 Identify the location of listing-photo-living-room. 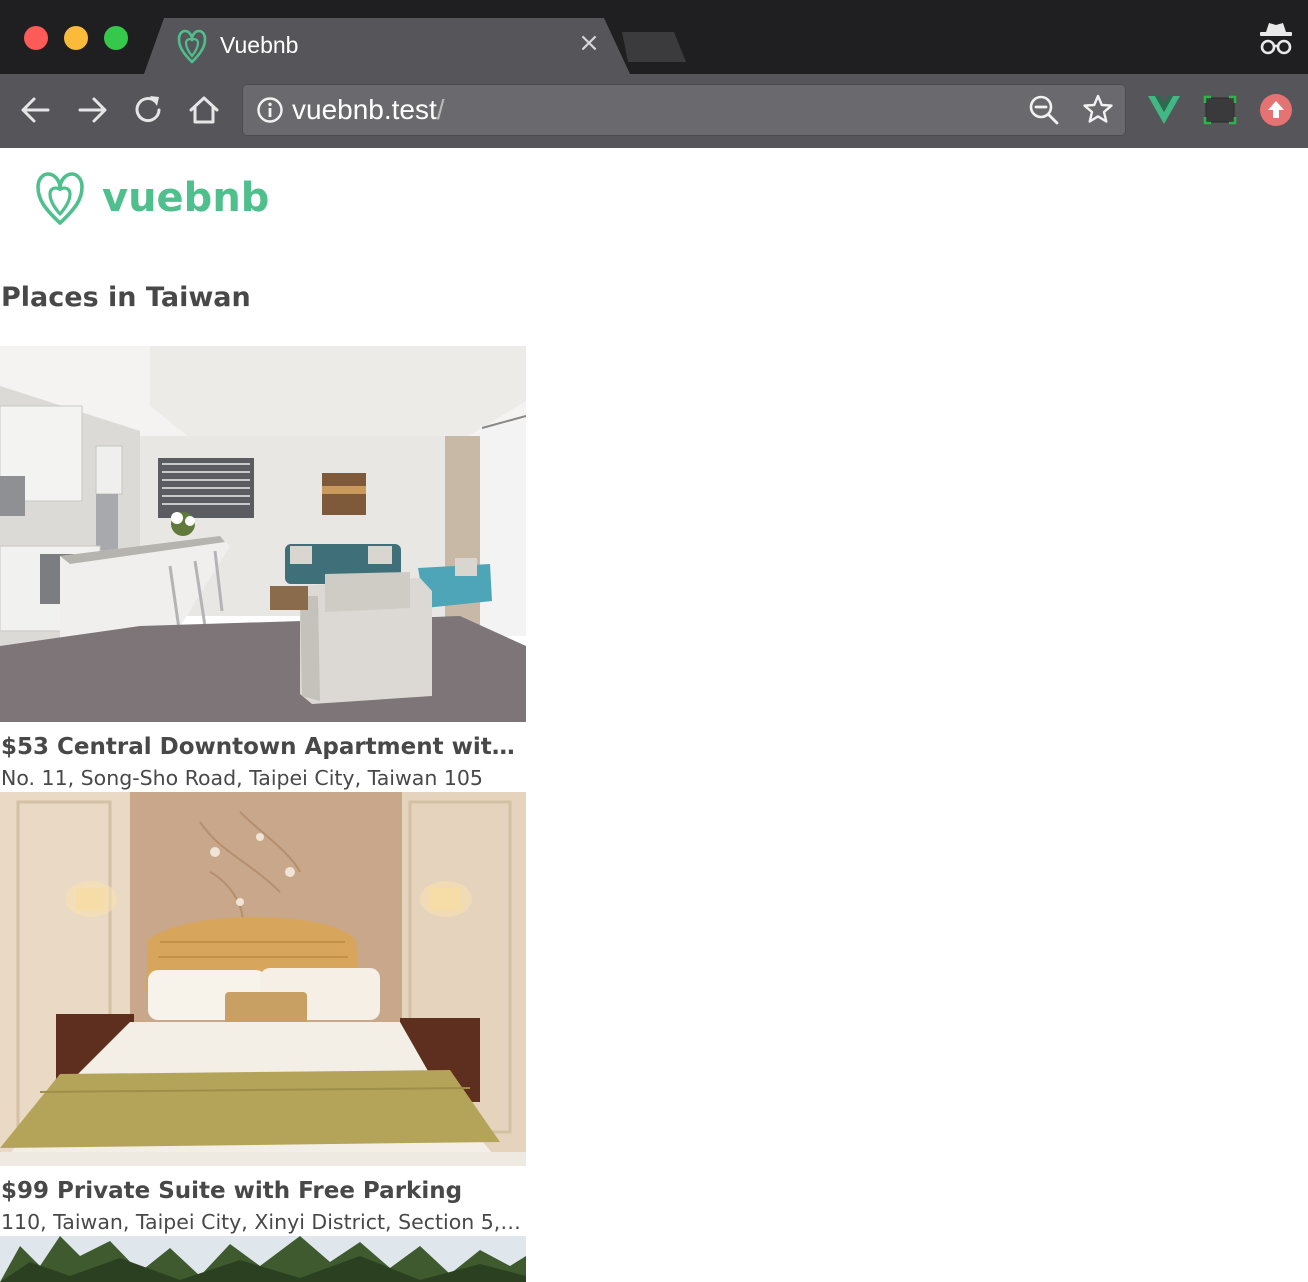
(263, 534).